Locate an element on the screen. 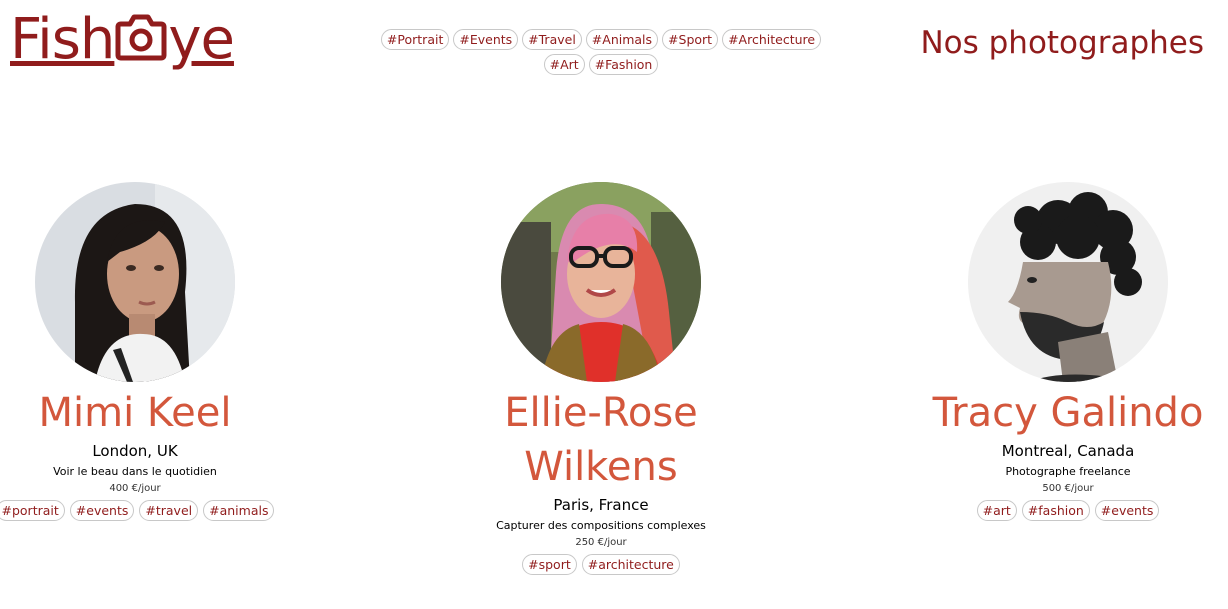 Image resolution: width=1228 pixels, height=609 pixels. card-tag: #travel is located at coordinates (169, 510).